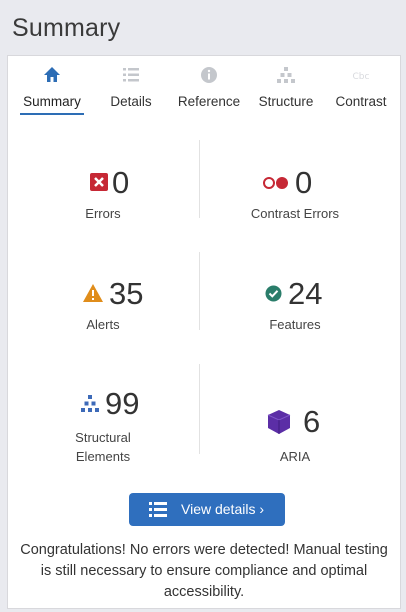 The width and height of the screenshot is (406, 612). What do you see at coordinates (52, 114) in the screenshot?
I see `active-tab-indicator` at bounding box center [52, 114].